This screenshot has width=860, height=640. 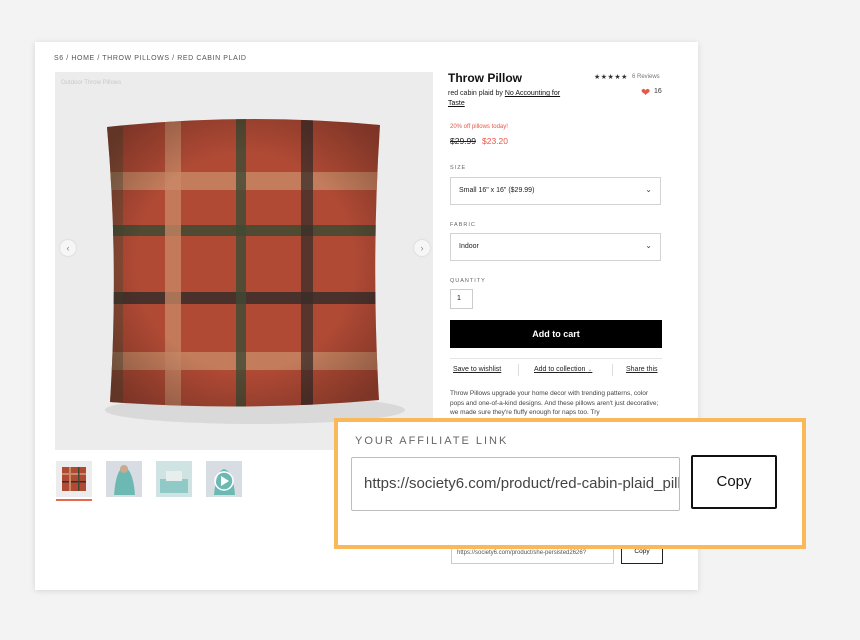 I want to click on prev-image-arrow-icon: ‹, so click(x=68, y=248).